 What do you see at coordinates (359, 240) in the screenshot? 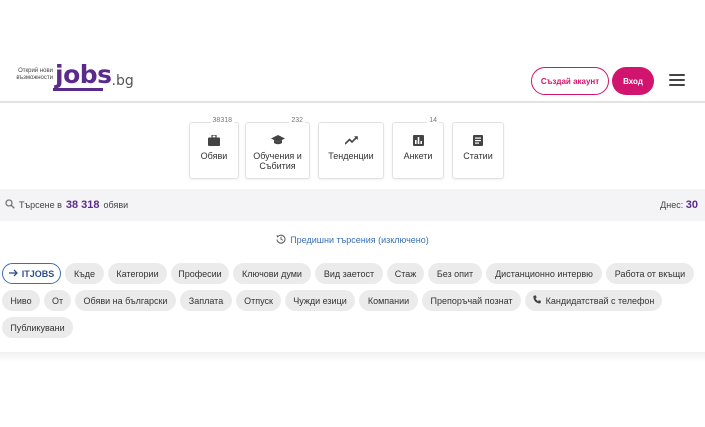
I see `previous-searches-label: Предишни търсения (изключено)` at bounding box center [359, 240].